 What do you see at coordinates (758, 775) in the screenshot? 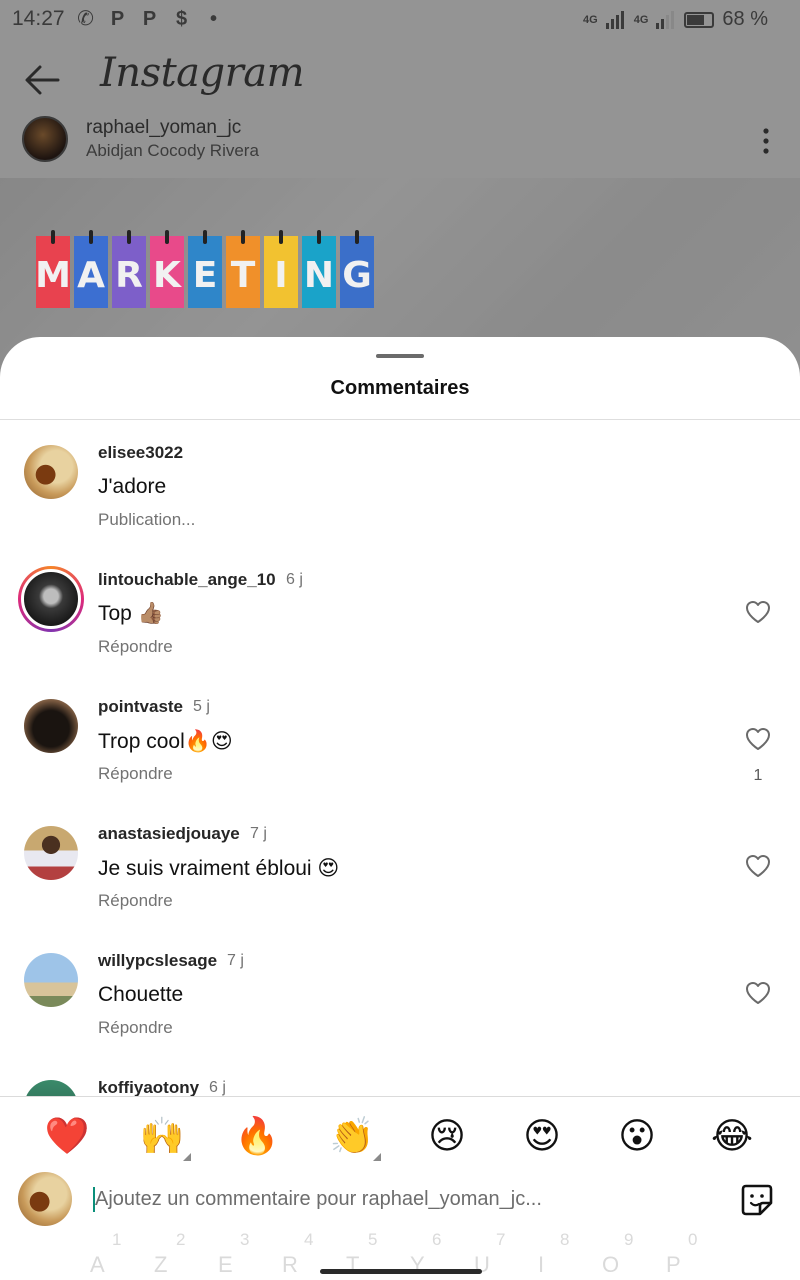
I see `like-count: 1` at bounding box center [758, 775].